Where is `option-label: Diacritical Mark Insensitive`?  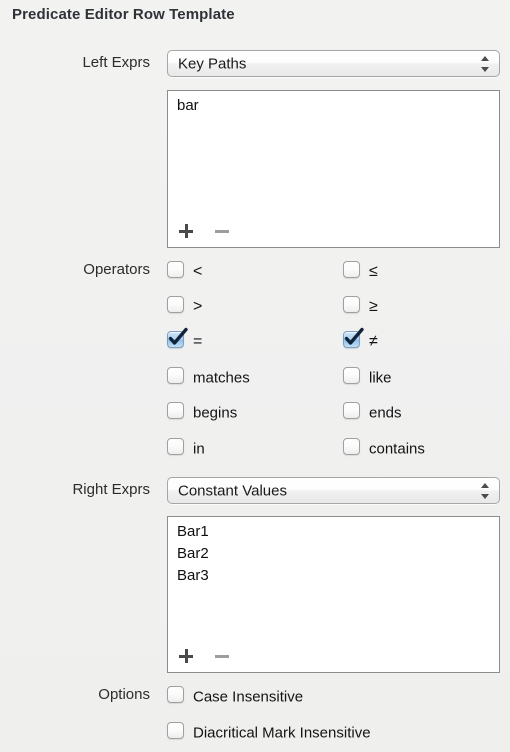 option-label: Diacritical Mark Insensitive is located at coordinates (282, 733).